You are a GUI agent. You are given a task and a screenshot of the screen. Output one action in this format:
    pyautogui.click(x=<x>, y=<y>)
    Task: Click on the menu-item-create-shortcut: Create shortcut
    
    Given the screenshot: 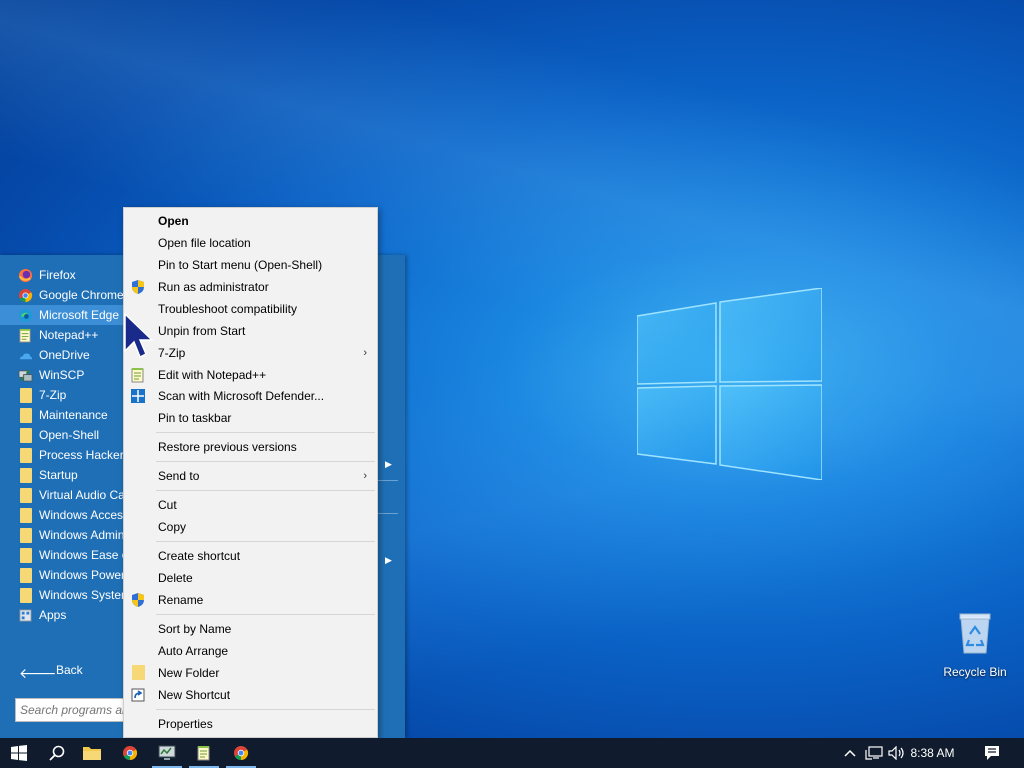 What is the action you would take?
    pyautogui.click(x=250, y=556)
    